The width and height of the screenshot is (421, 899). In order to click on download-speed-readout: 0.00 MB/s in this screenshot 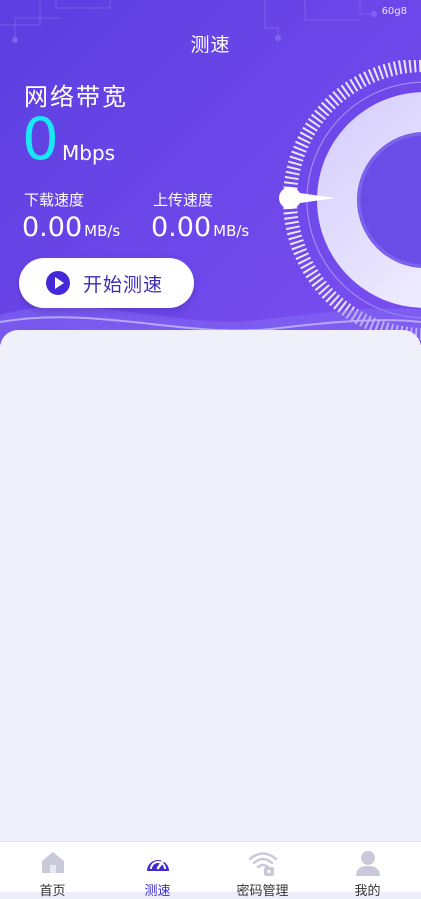, I will do `click(71, 227)`.